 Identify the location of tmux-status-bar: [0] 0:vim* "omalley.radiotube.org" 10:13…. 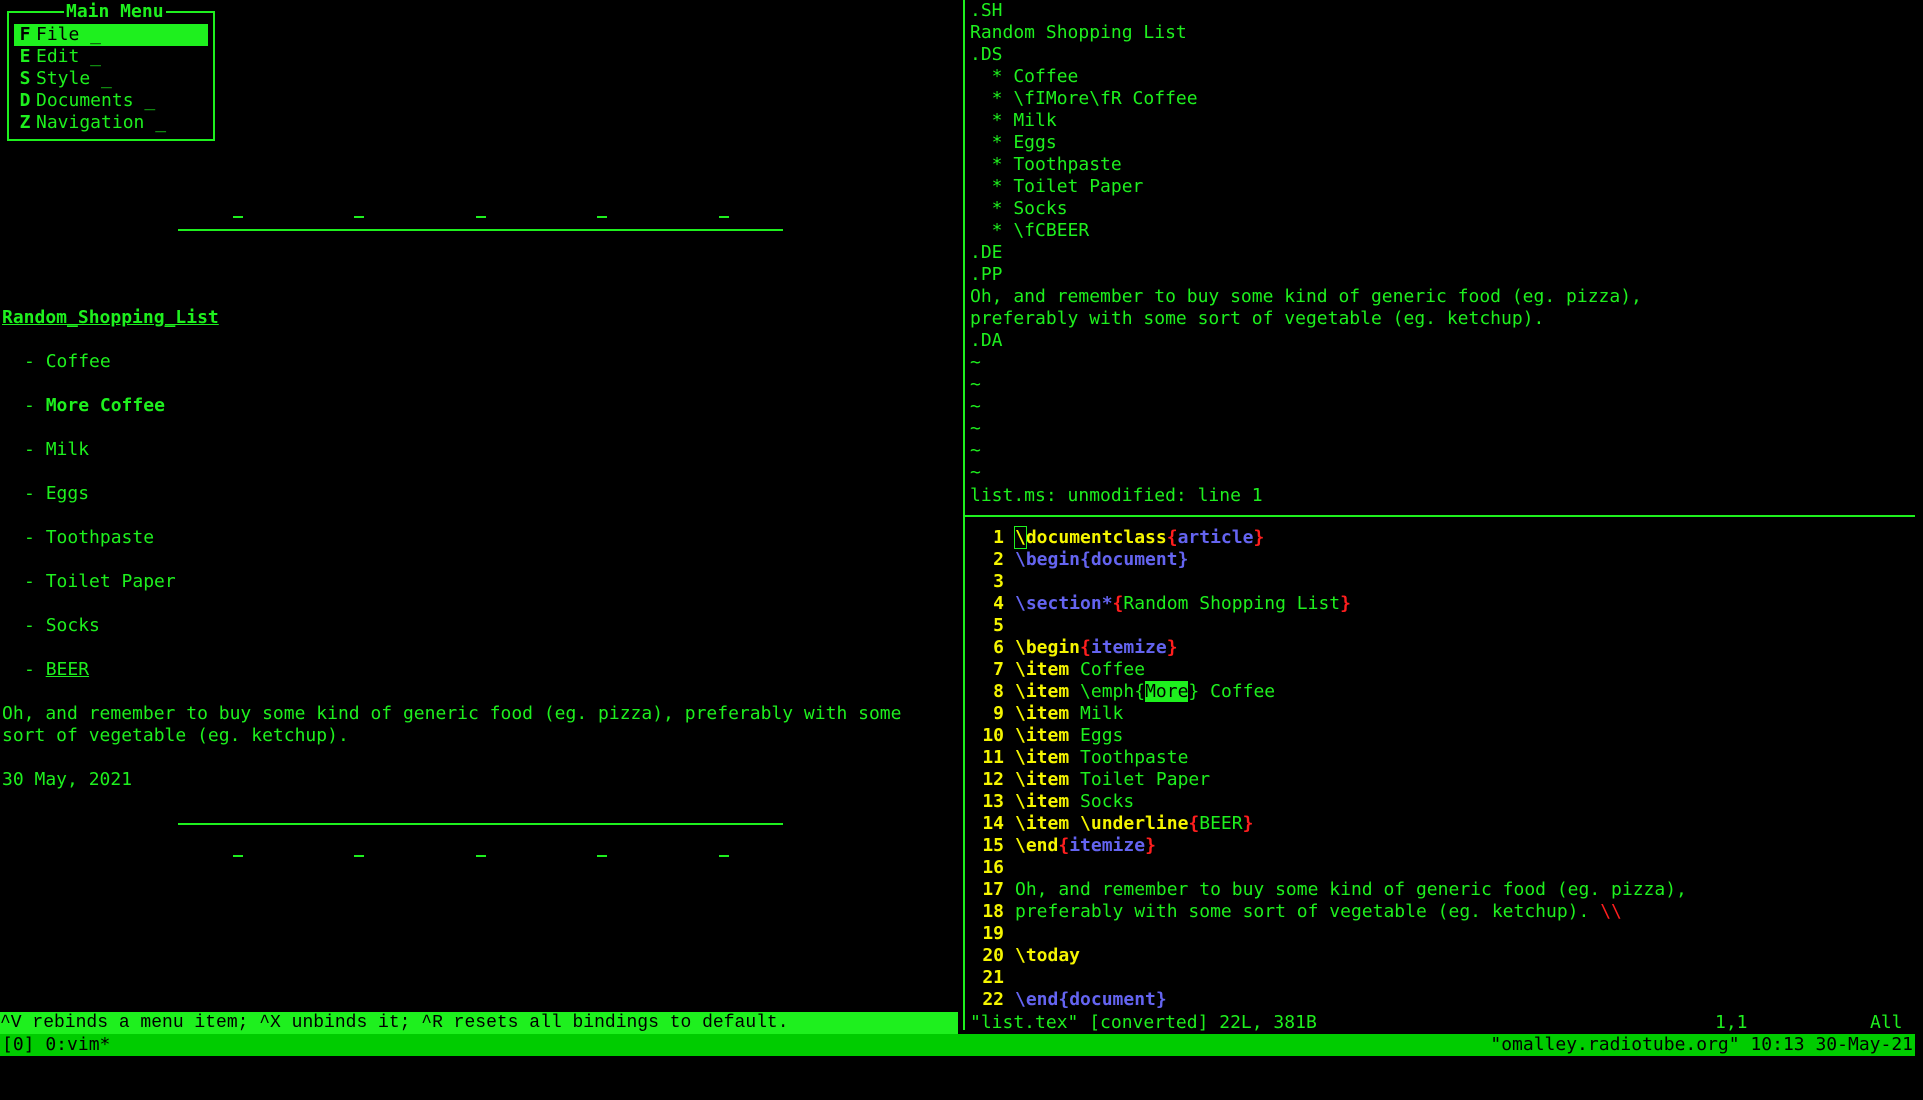
(957, 1045).